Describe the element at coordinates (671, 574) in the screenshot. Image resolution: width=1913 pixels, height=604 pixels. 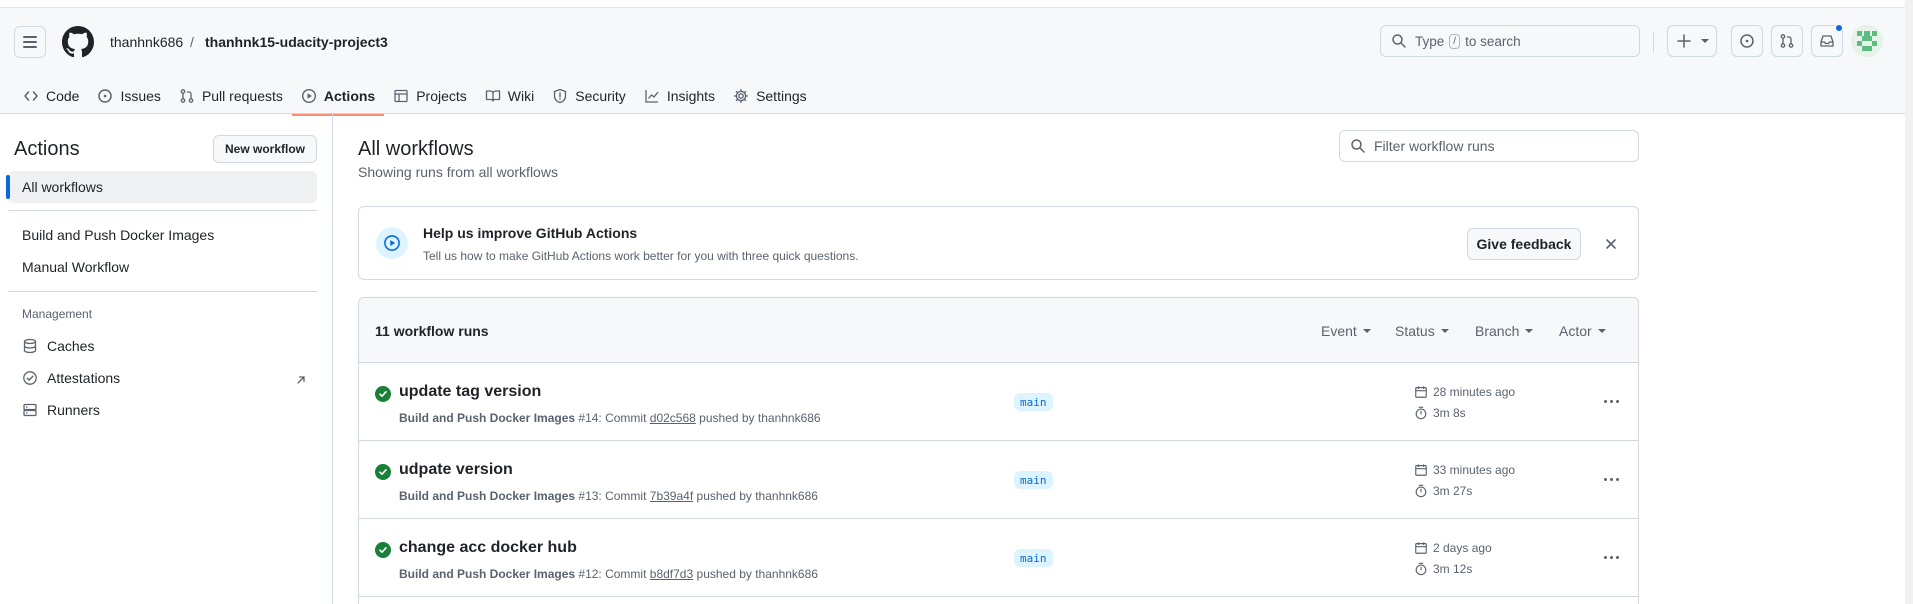
I see `commit-sha-link: b8df7d3` at that location.